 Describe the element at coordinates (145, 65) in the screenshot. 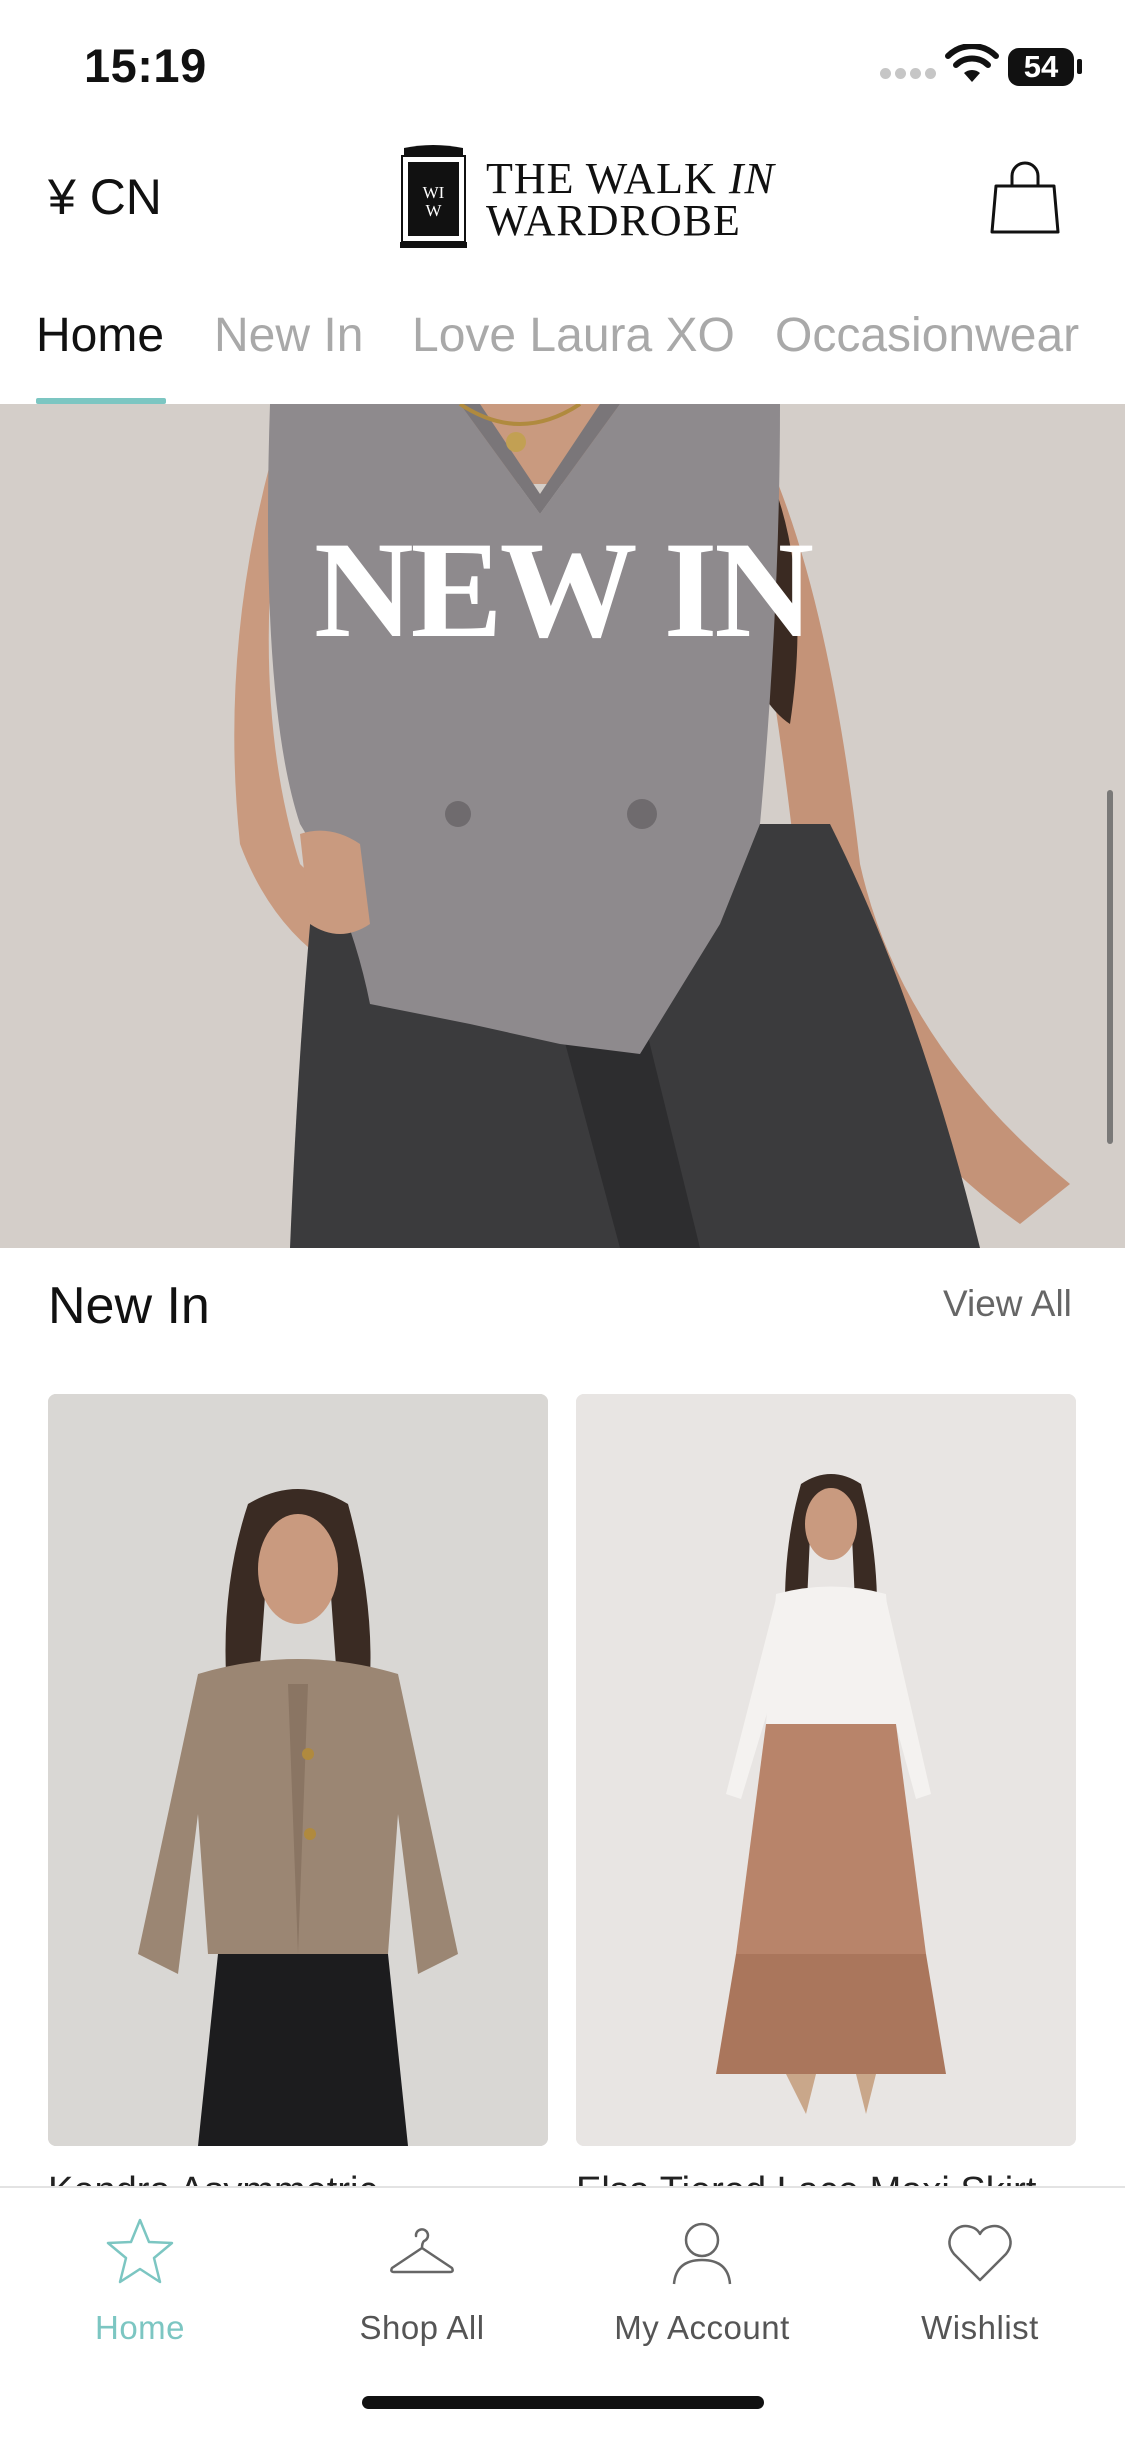

I see `status-time: 15:19` at that location.